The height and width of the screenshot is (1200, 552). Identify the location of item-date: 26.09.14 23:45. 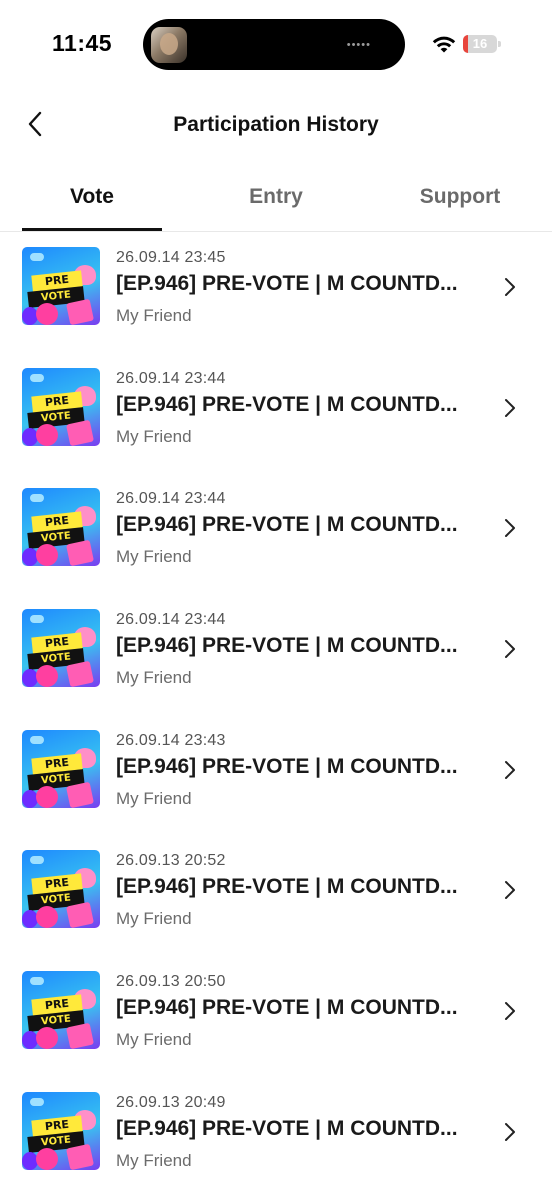
(171, 257).